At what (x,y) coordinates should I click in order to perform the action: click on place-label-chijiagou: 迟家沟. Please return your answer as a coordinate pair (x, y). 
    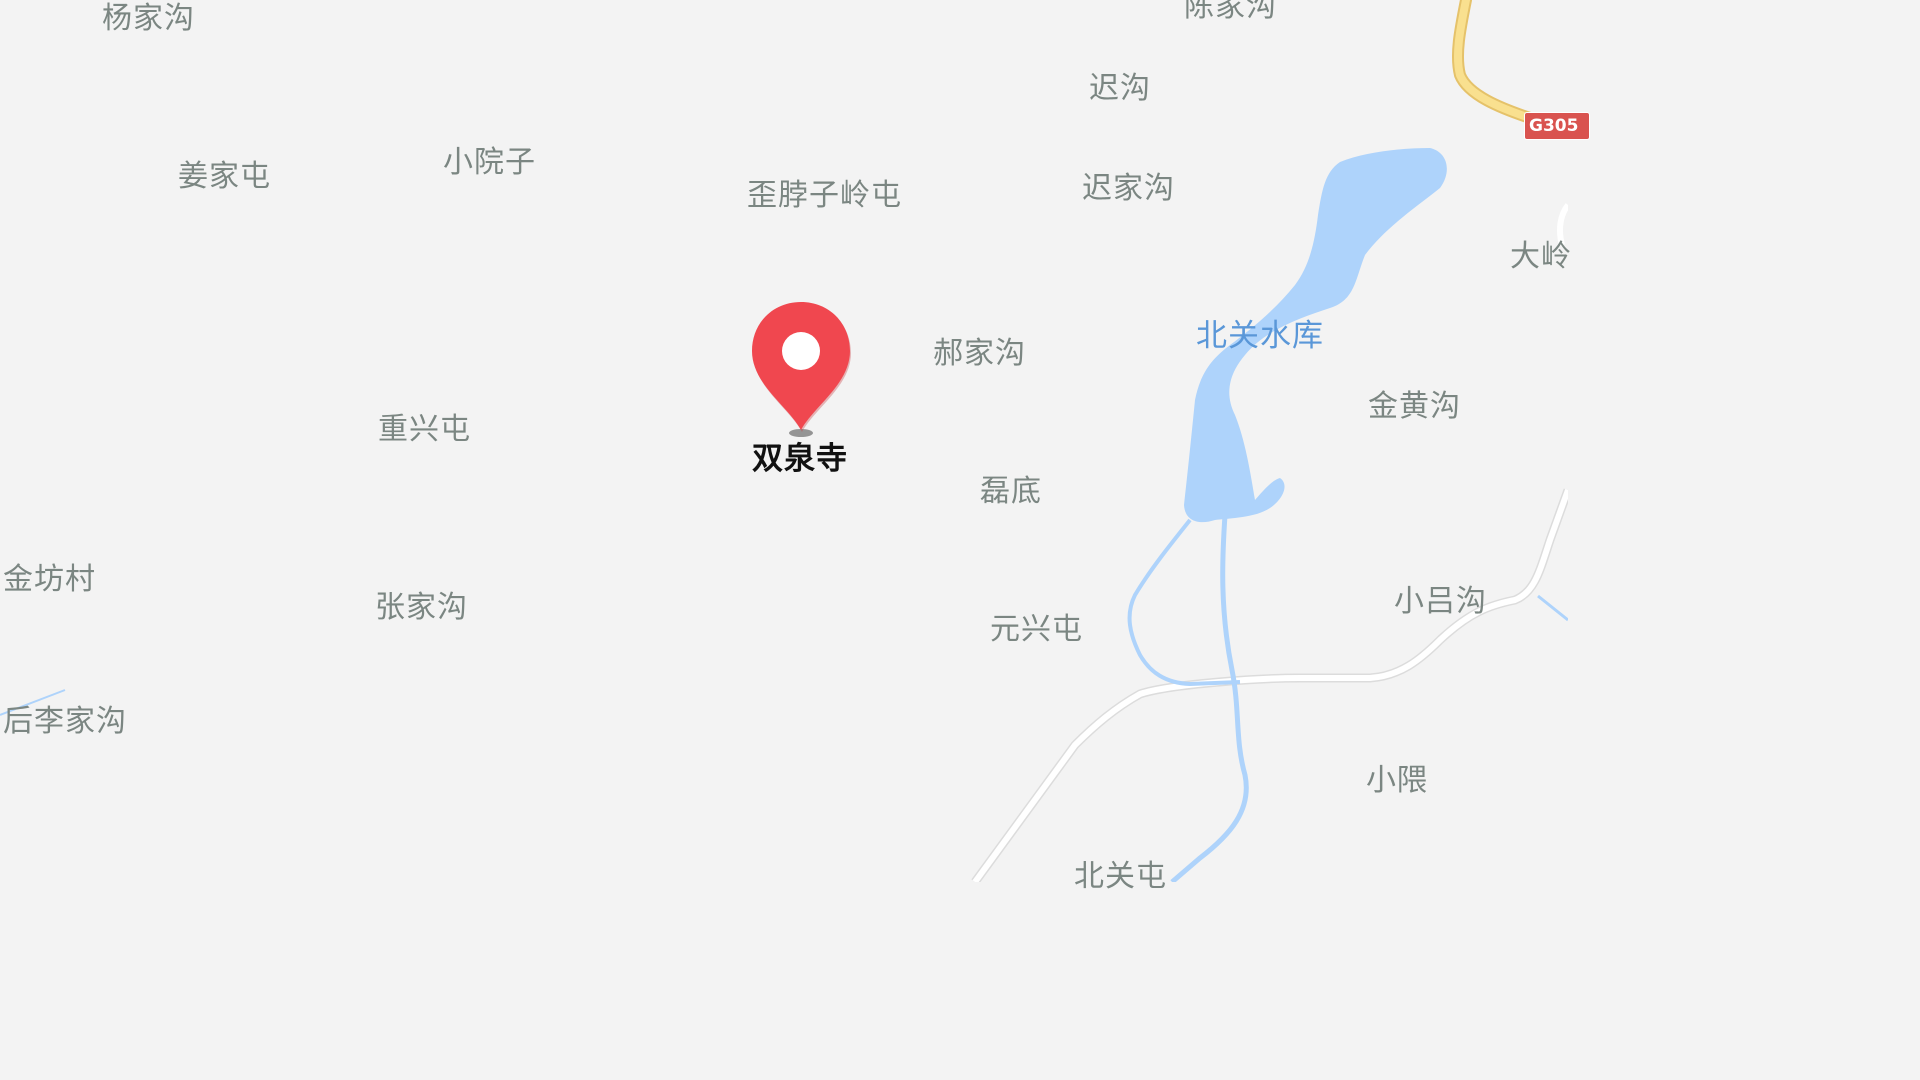
    Looking at the image, I should click on (1128, 189).